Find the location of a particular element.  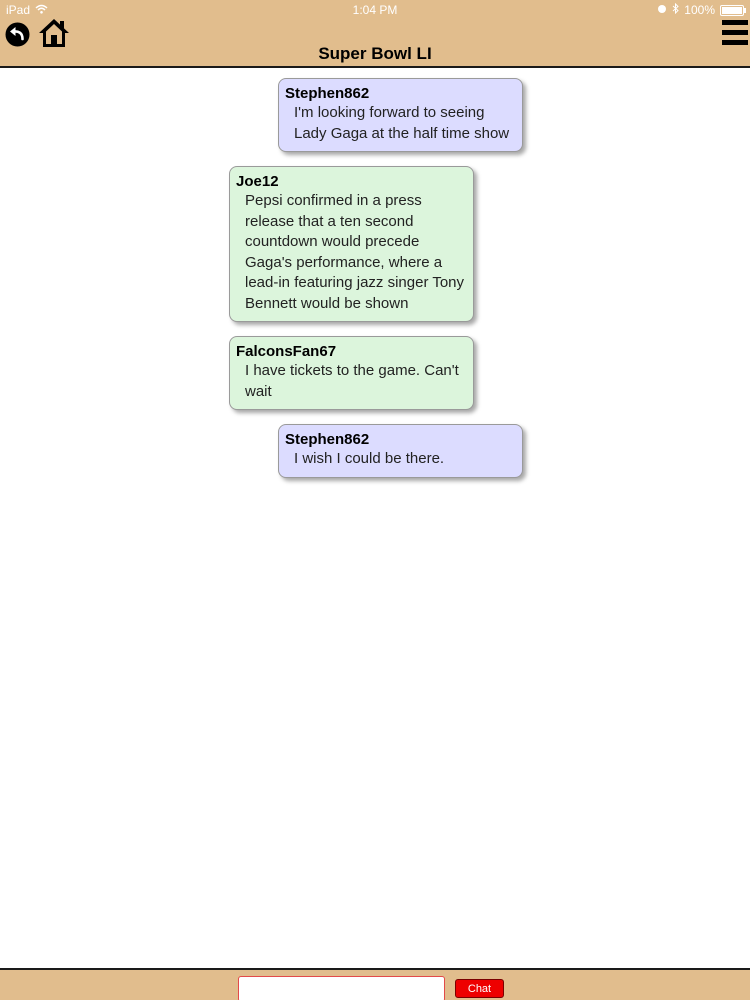

bluetooth-icon is located at coordinates (676, 9).